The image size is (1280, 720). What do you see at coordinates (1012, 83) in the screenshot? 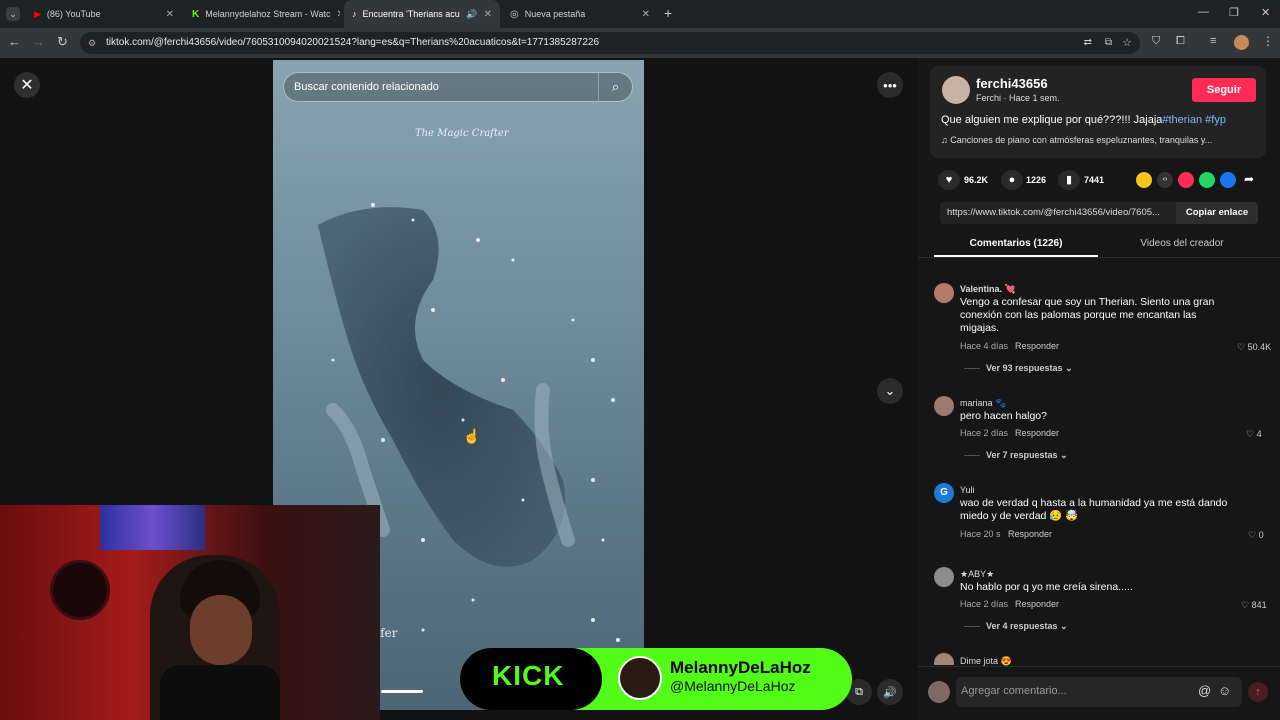
I see `author-username: ferchi43656` at bounding box center [1012, 83].